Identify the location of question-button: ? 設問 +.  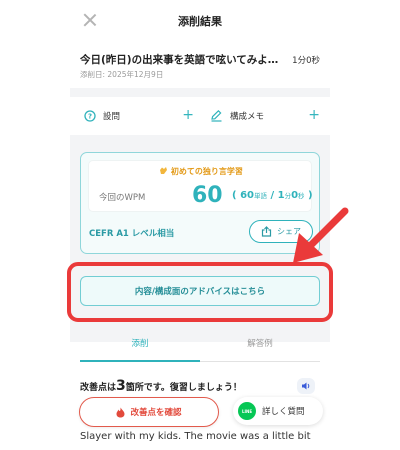
(139, 116).